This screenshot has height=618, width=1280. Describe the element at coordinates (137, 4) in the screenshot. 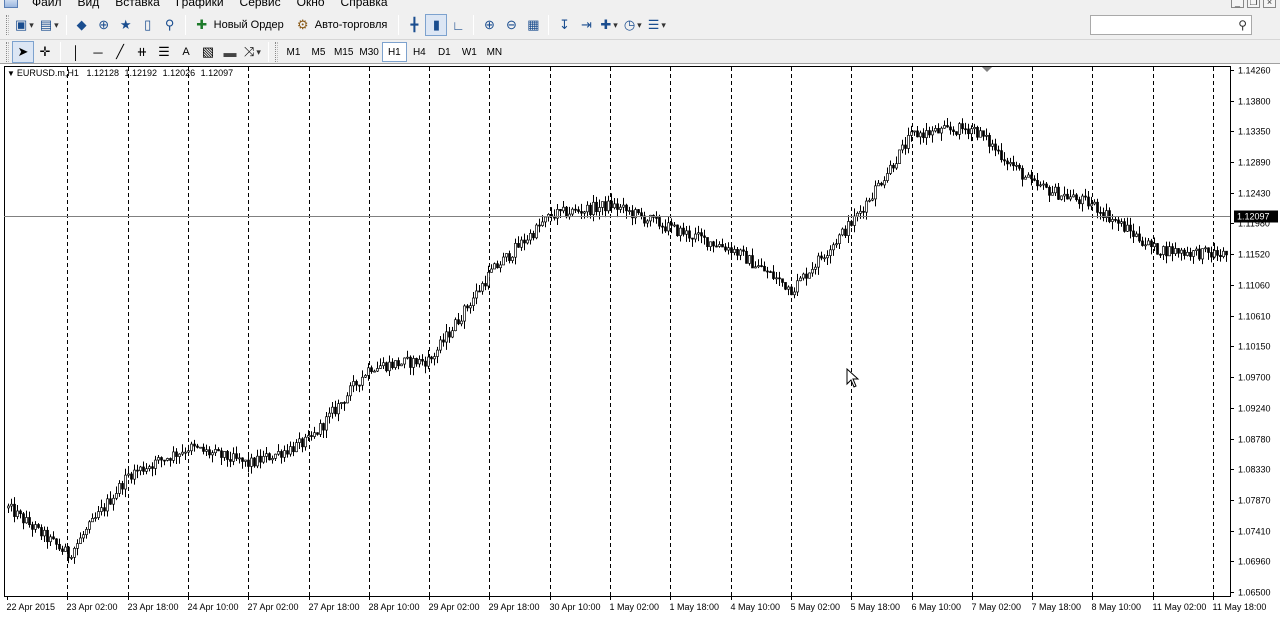

I see `menu-insert: Вставка` at that location.